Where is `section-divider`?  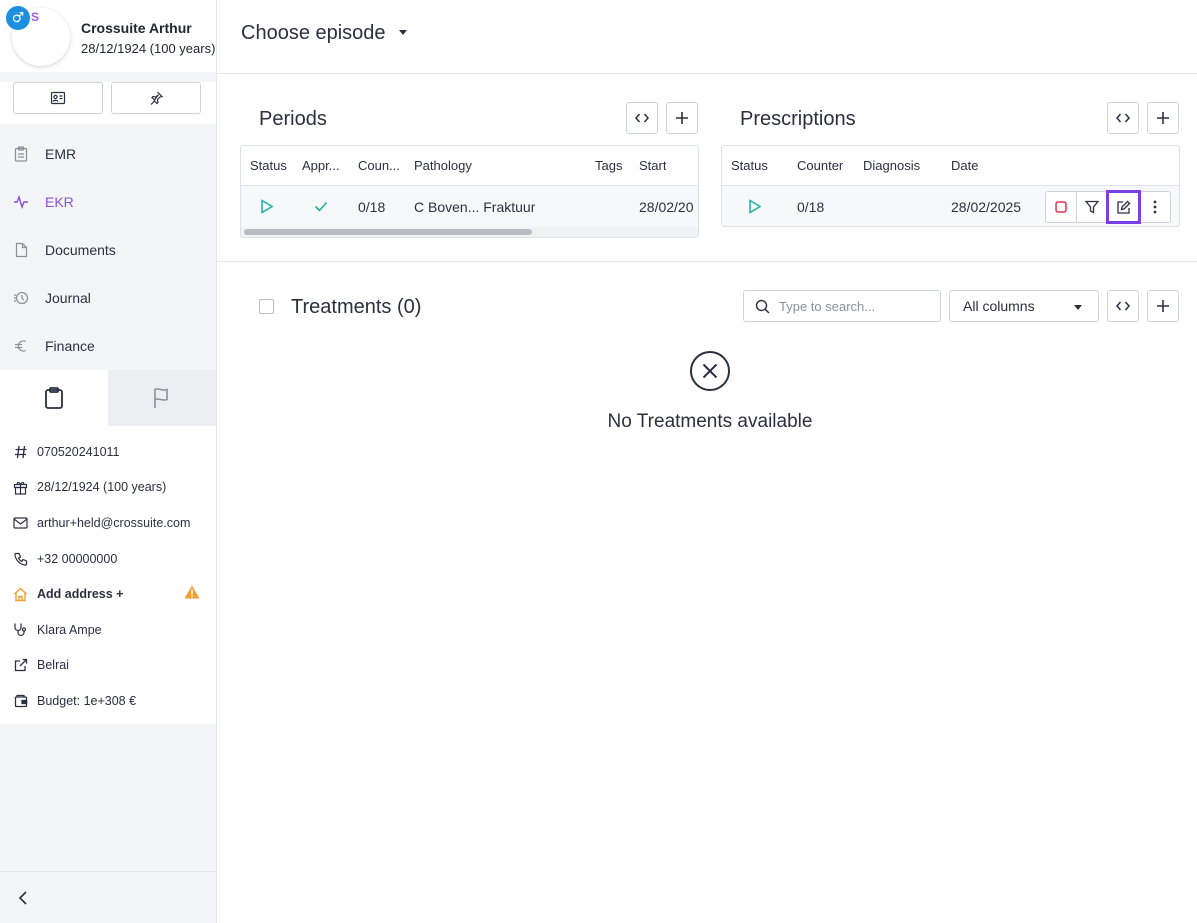
section-divider is located at coordinates (707, 261).